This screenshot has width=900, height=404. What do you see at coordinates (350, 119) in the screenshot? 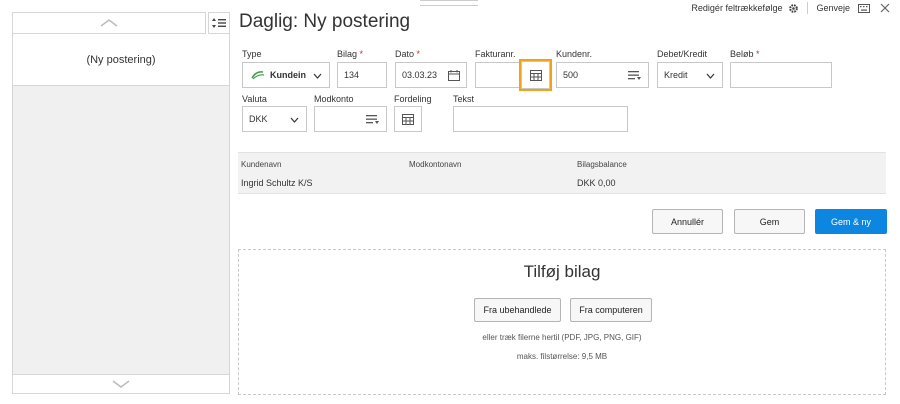
I see `modkonto-input` at bounding box center [350, 119].